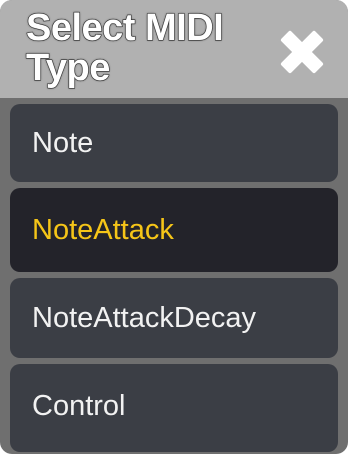 This screenshot has height=454, width=348. What do you see at coordinates (124, 48) in the screenshot?
I see `dialog-title: Select MIDI Type` at bounding box center [124, 48].